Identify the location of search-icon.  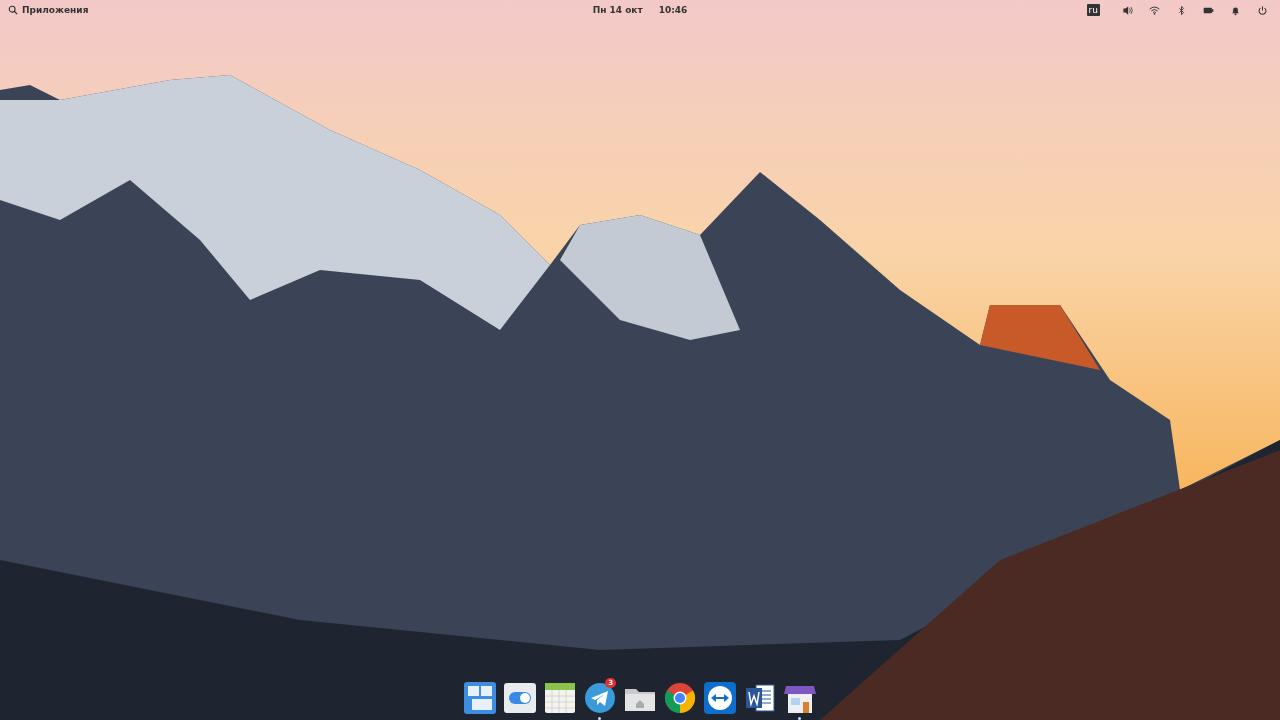
(13, 10).